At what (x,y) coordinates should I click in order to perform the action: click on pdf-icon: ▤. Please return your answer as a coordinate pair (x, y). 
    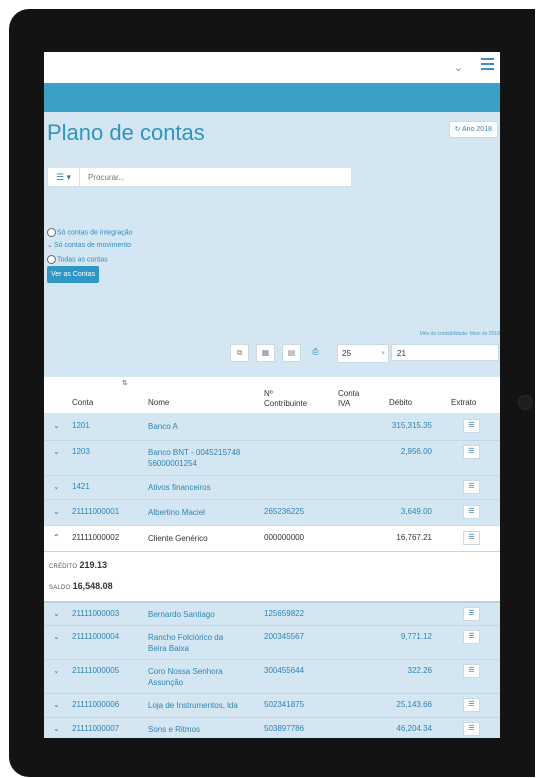
    Looking at the image, I should click on (291, 353).